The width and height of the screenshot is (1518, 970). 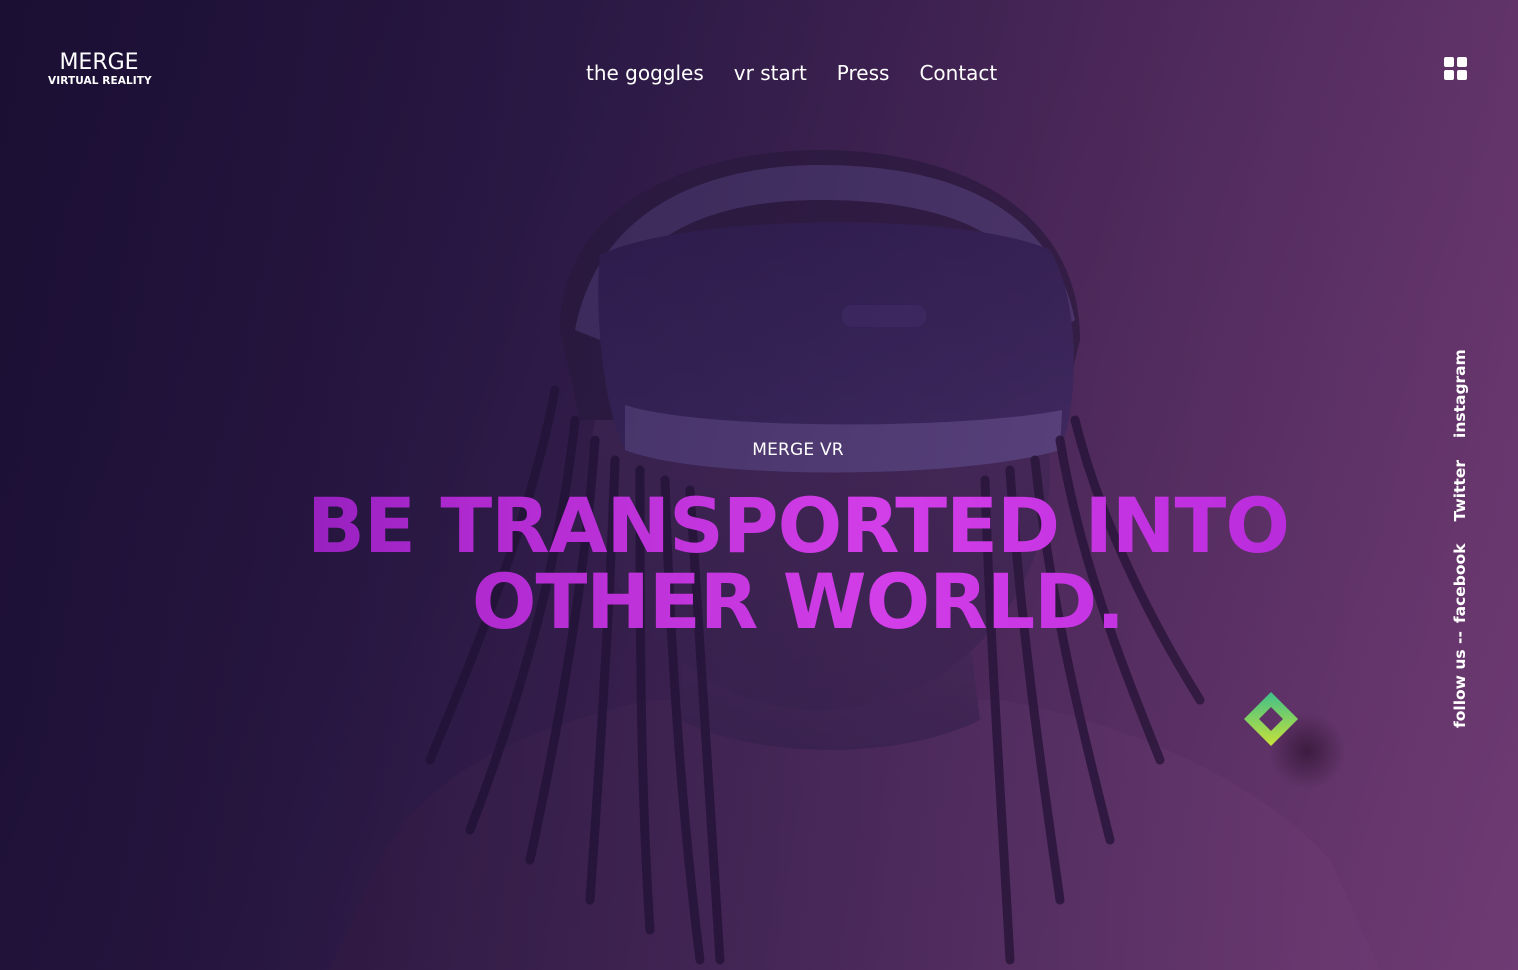 I want to click on nav-item-the-goggles: the goggles, so click(x=645, y=73).